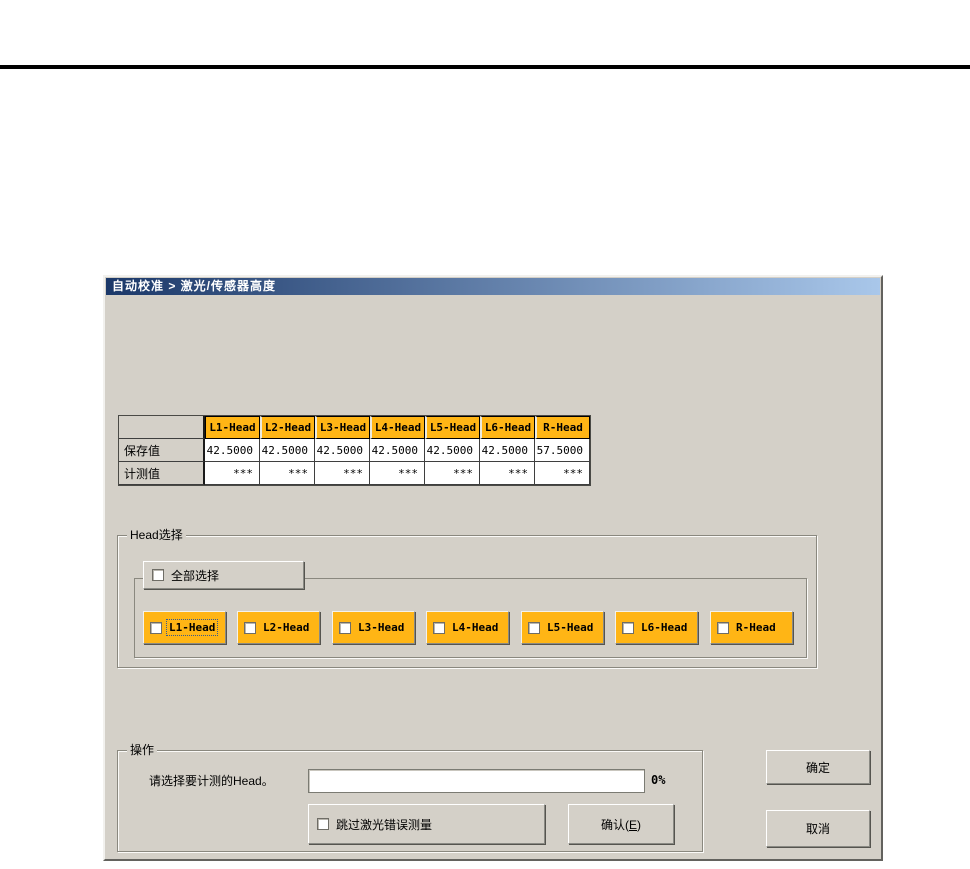  What do you see at coordinates (570, 627) in the screenshot?
I see `head-button-label: L5-Head` at bounding box center [570, 627].